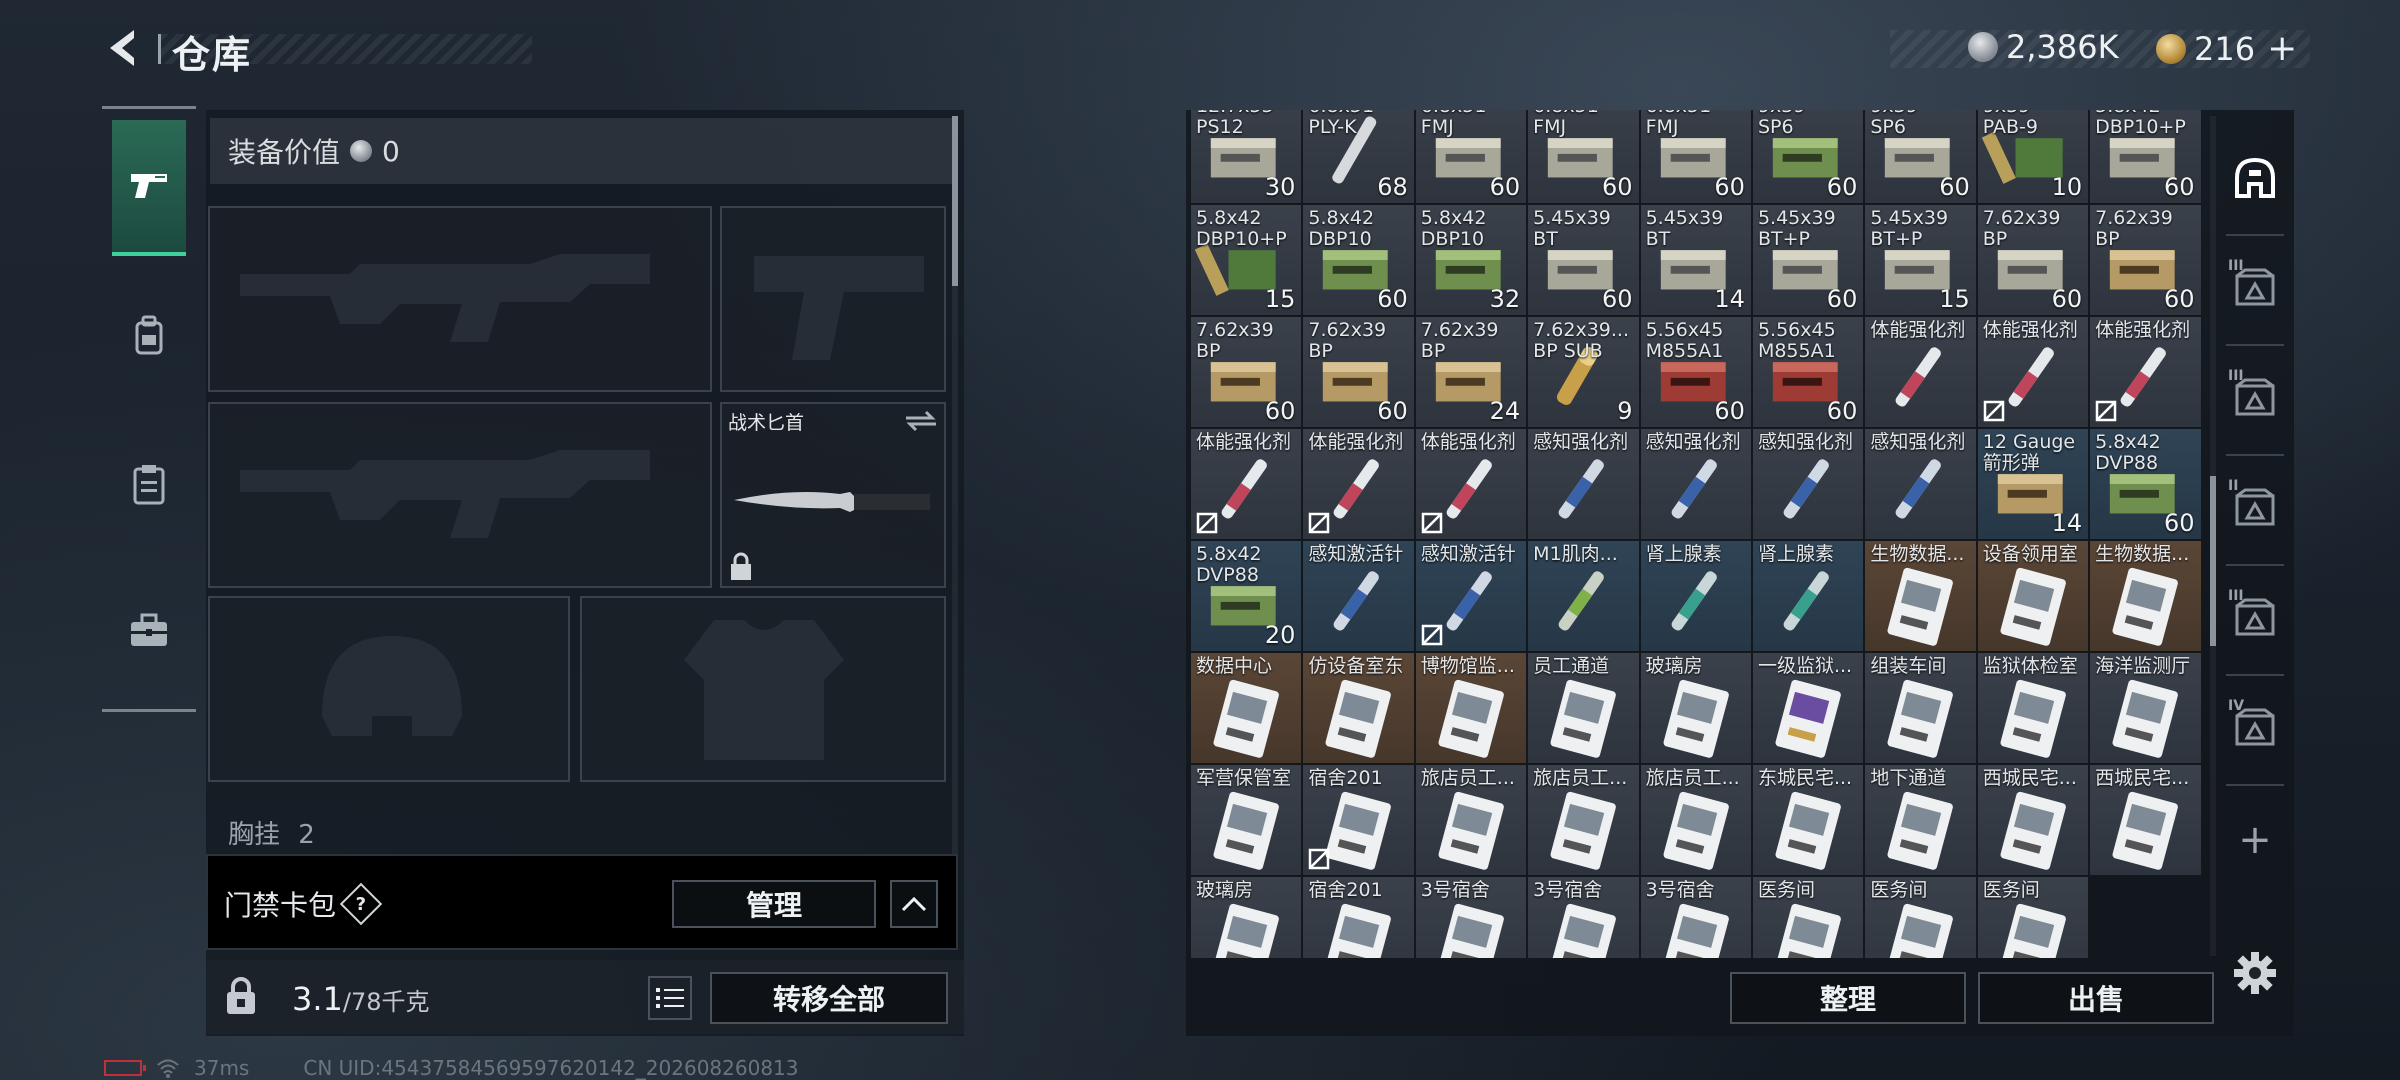 This screenshot has height=1080, width=2400. What do you see at coordinates (1583, 372) in the screenshot?
I see `inventory-cell: 7.62x39... BP SUB 9` at bounding box center [1583, 372].